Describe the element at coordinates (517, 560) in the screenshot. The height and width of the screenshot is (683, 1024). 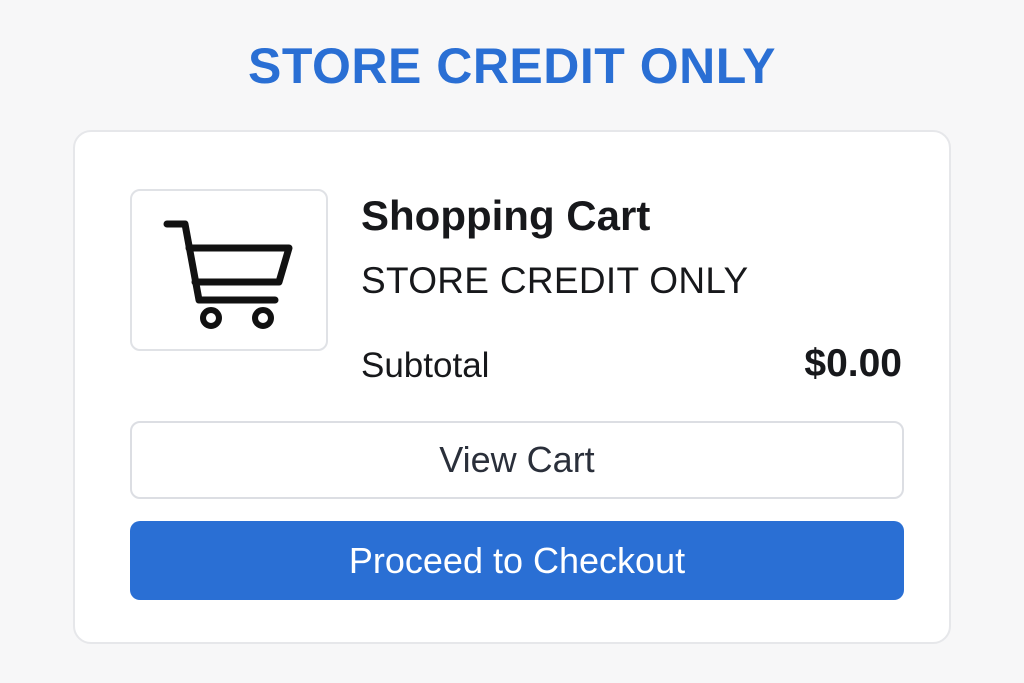
I see `proceed-to-checkout-button: Proceed to Checkout` at that location.